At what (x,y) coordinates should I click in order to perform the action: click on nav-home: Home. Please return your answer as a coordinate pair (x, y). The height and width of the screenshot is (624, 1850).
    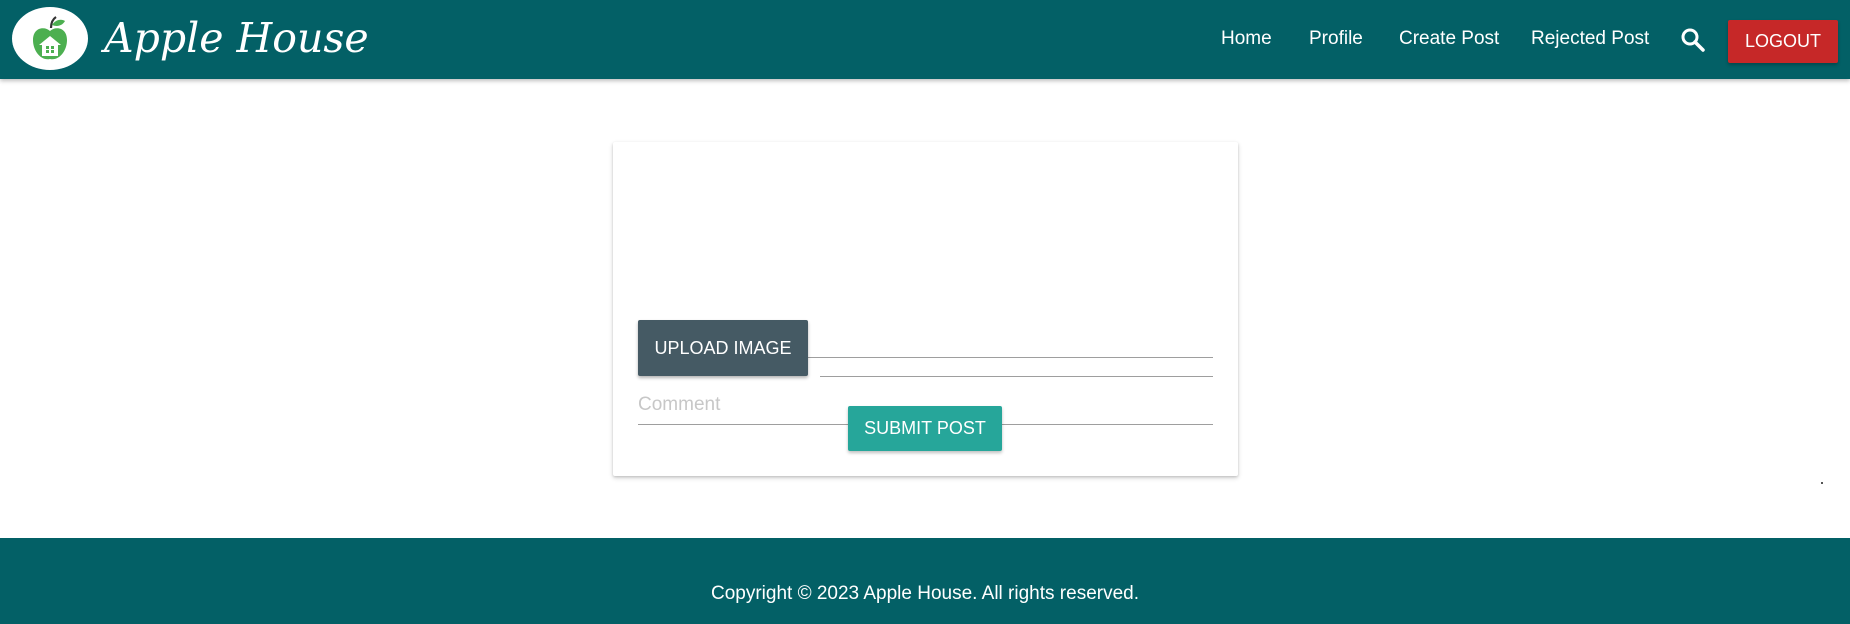
    Looking at the image, I should click on (1246, 39).